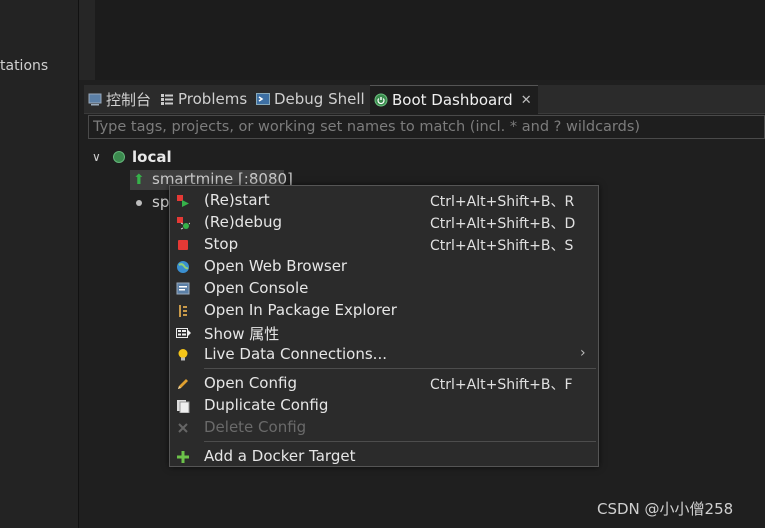  What do you see at coordinates (501, 385) in the screenshot?
I see `menu-item-shortcut: Ctrl+Alt+Shift+B、F` at bounding box center [501, 385].